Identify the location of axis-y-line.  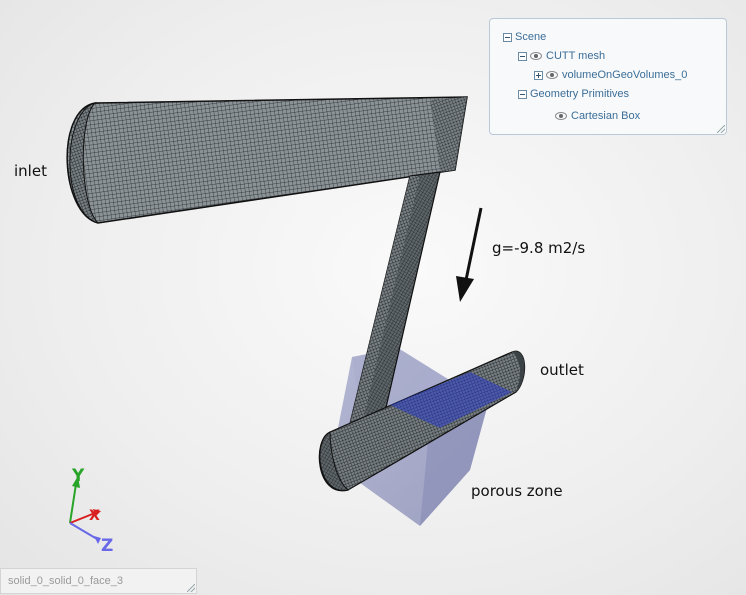
(73, 503).